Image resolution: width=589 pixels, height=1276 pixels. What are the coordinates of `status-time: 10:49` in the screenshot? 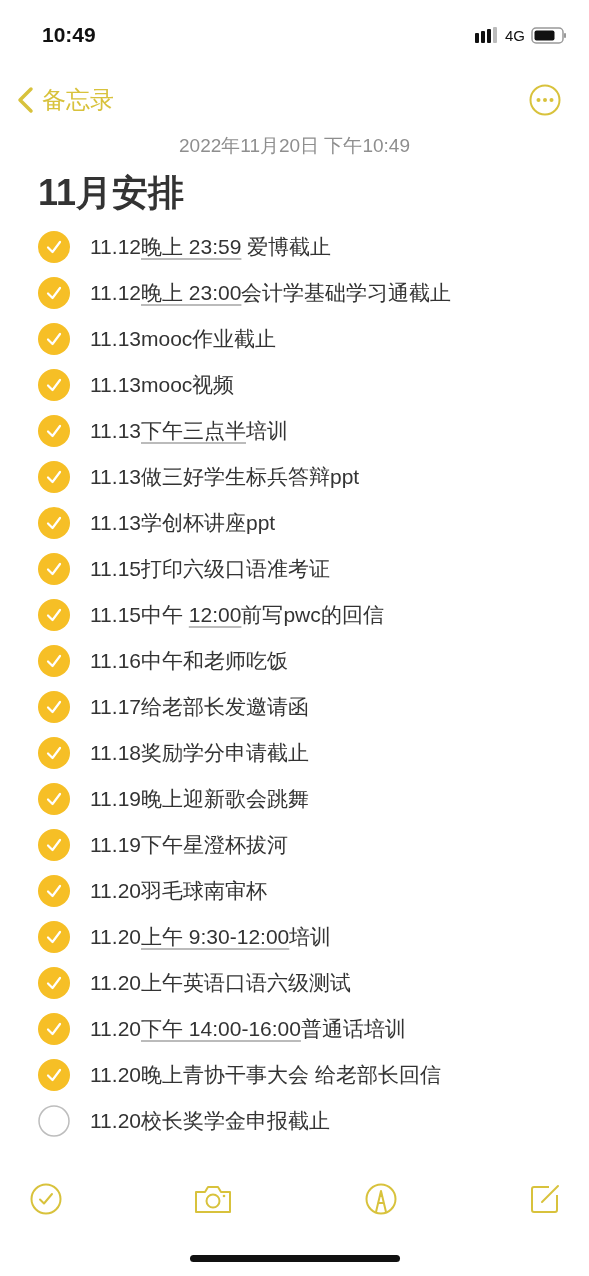 It's located at (69, 35).